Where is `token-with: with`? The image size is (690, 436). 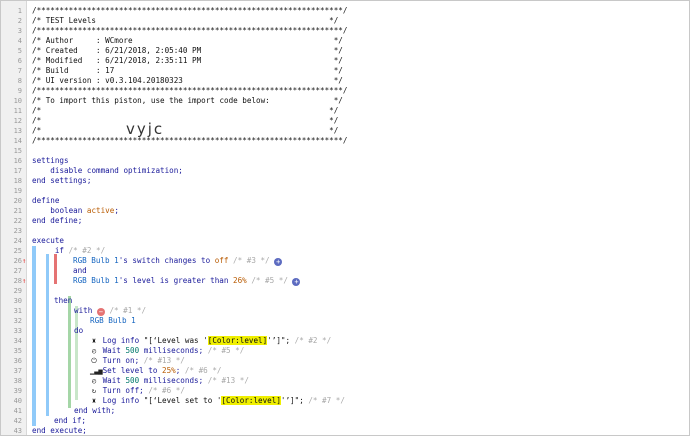 token-with: with is located at coordinates (83, 310).